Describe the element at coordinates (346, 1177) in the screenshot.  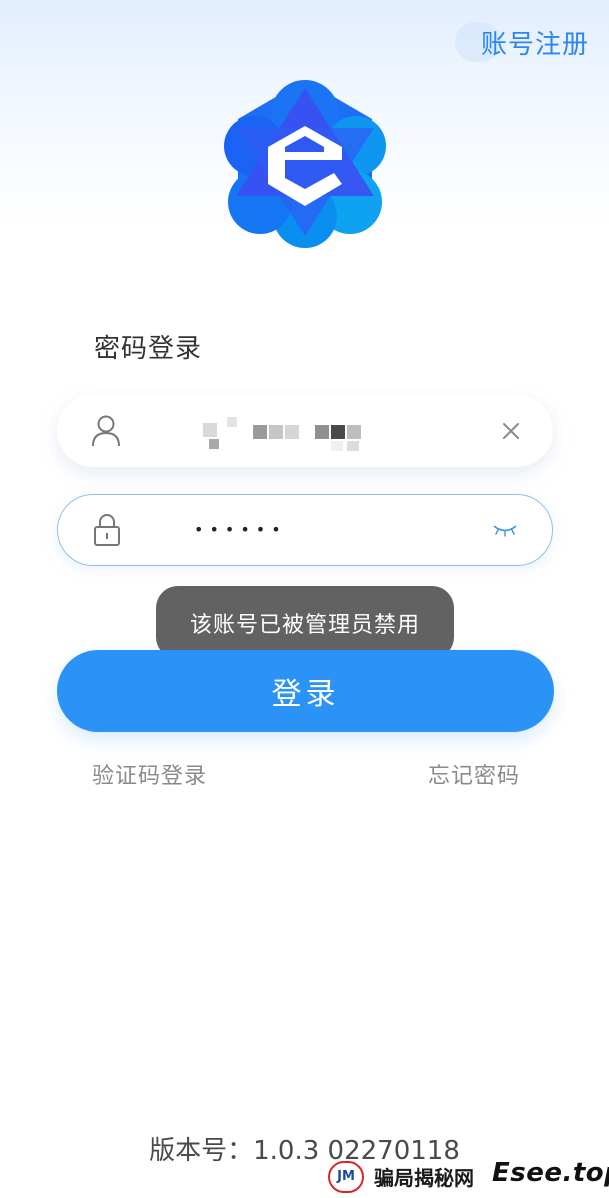
I see `watermark-logo: JM` at that location.